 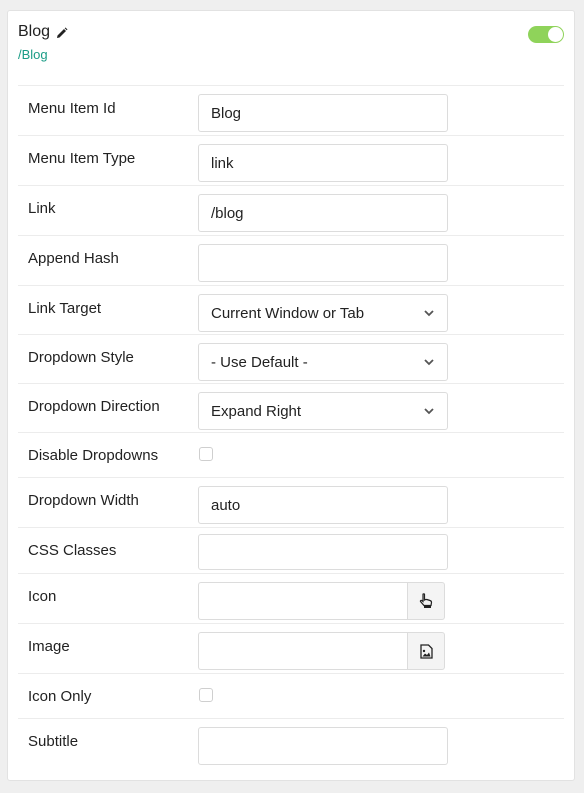 What do you see at coordinates (291, 696) in the screenshot?
I see `row-icon-only: Icon Only` at bounding box center [291, 696].